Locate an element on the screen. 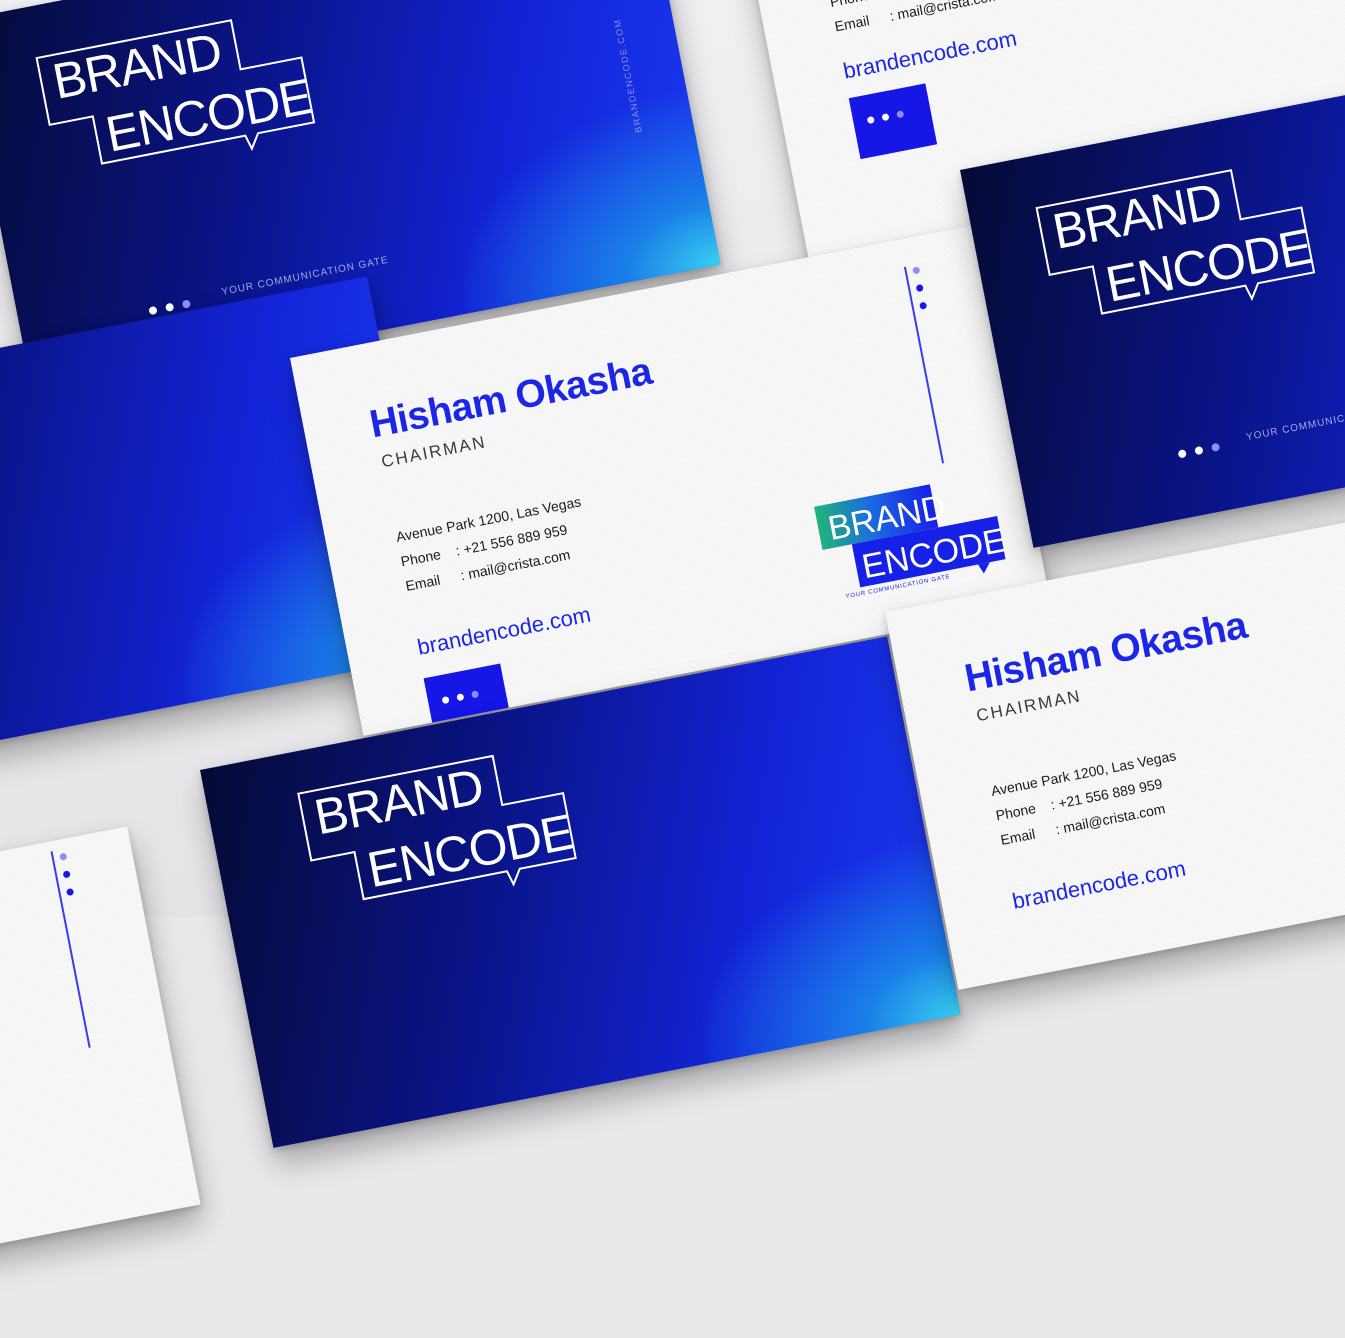  email-value: : mail@crista.com is located at coordinates (944, 12).